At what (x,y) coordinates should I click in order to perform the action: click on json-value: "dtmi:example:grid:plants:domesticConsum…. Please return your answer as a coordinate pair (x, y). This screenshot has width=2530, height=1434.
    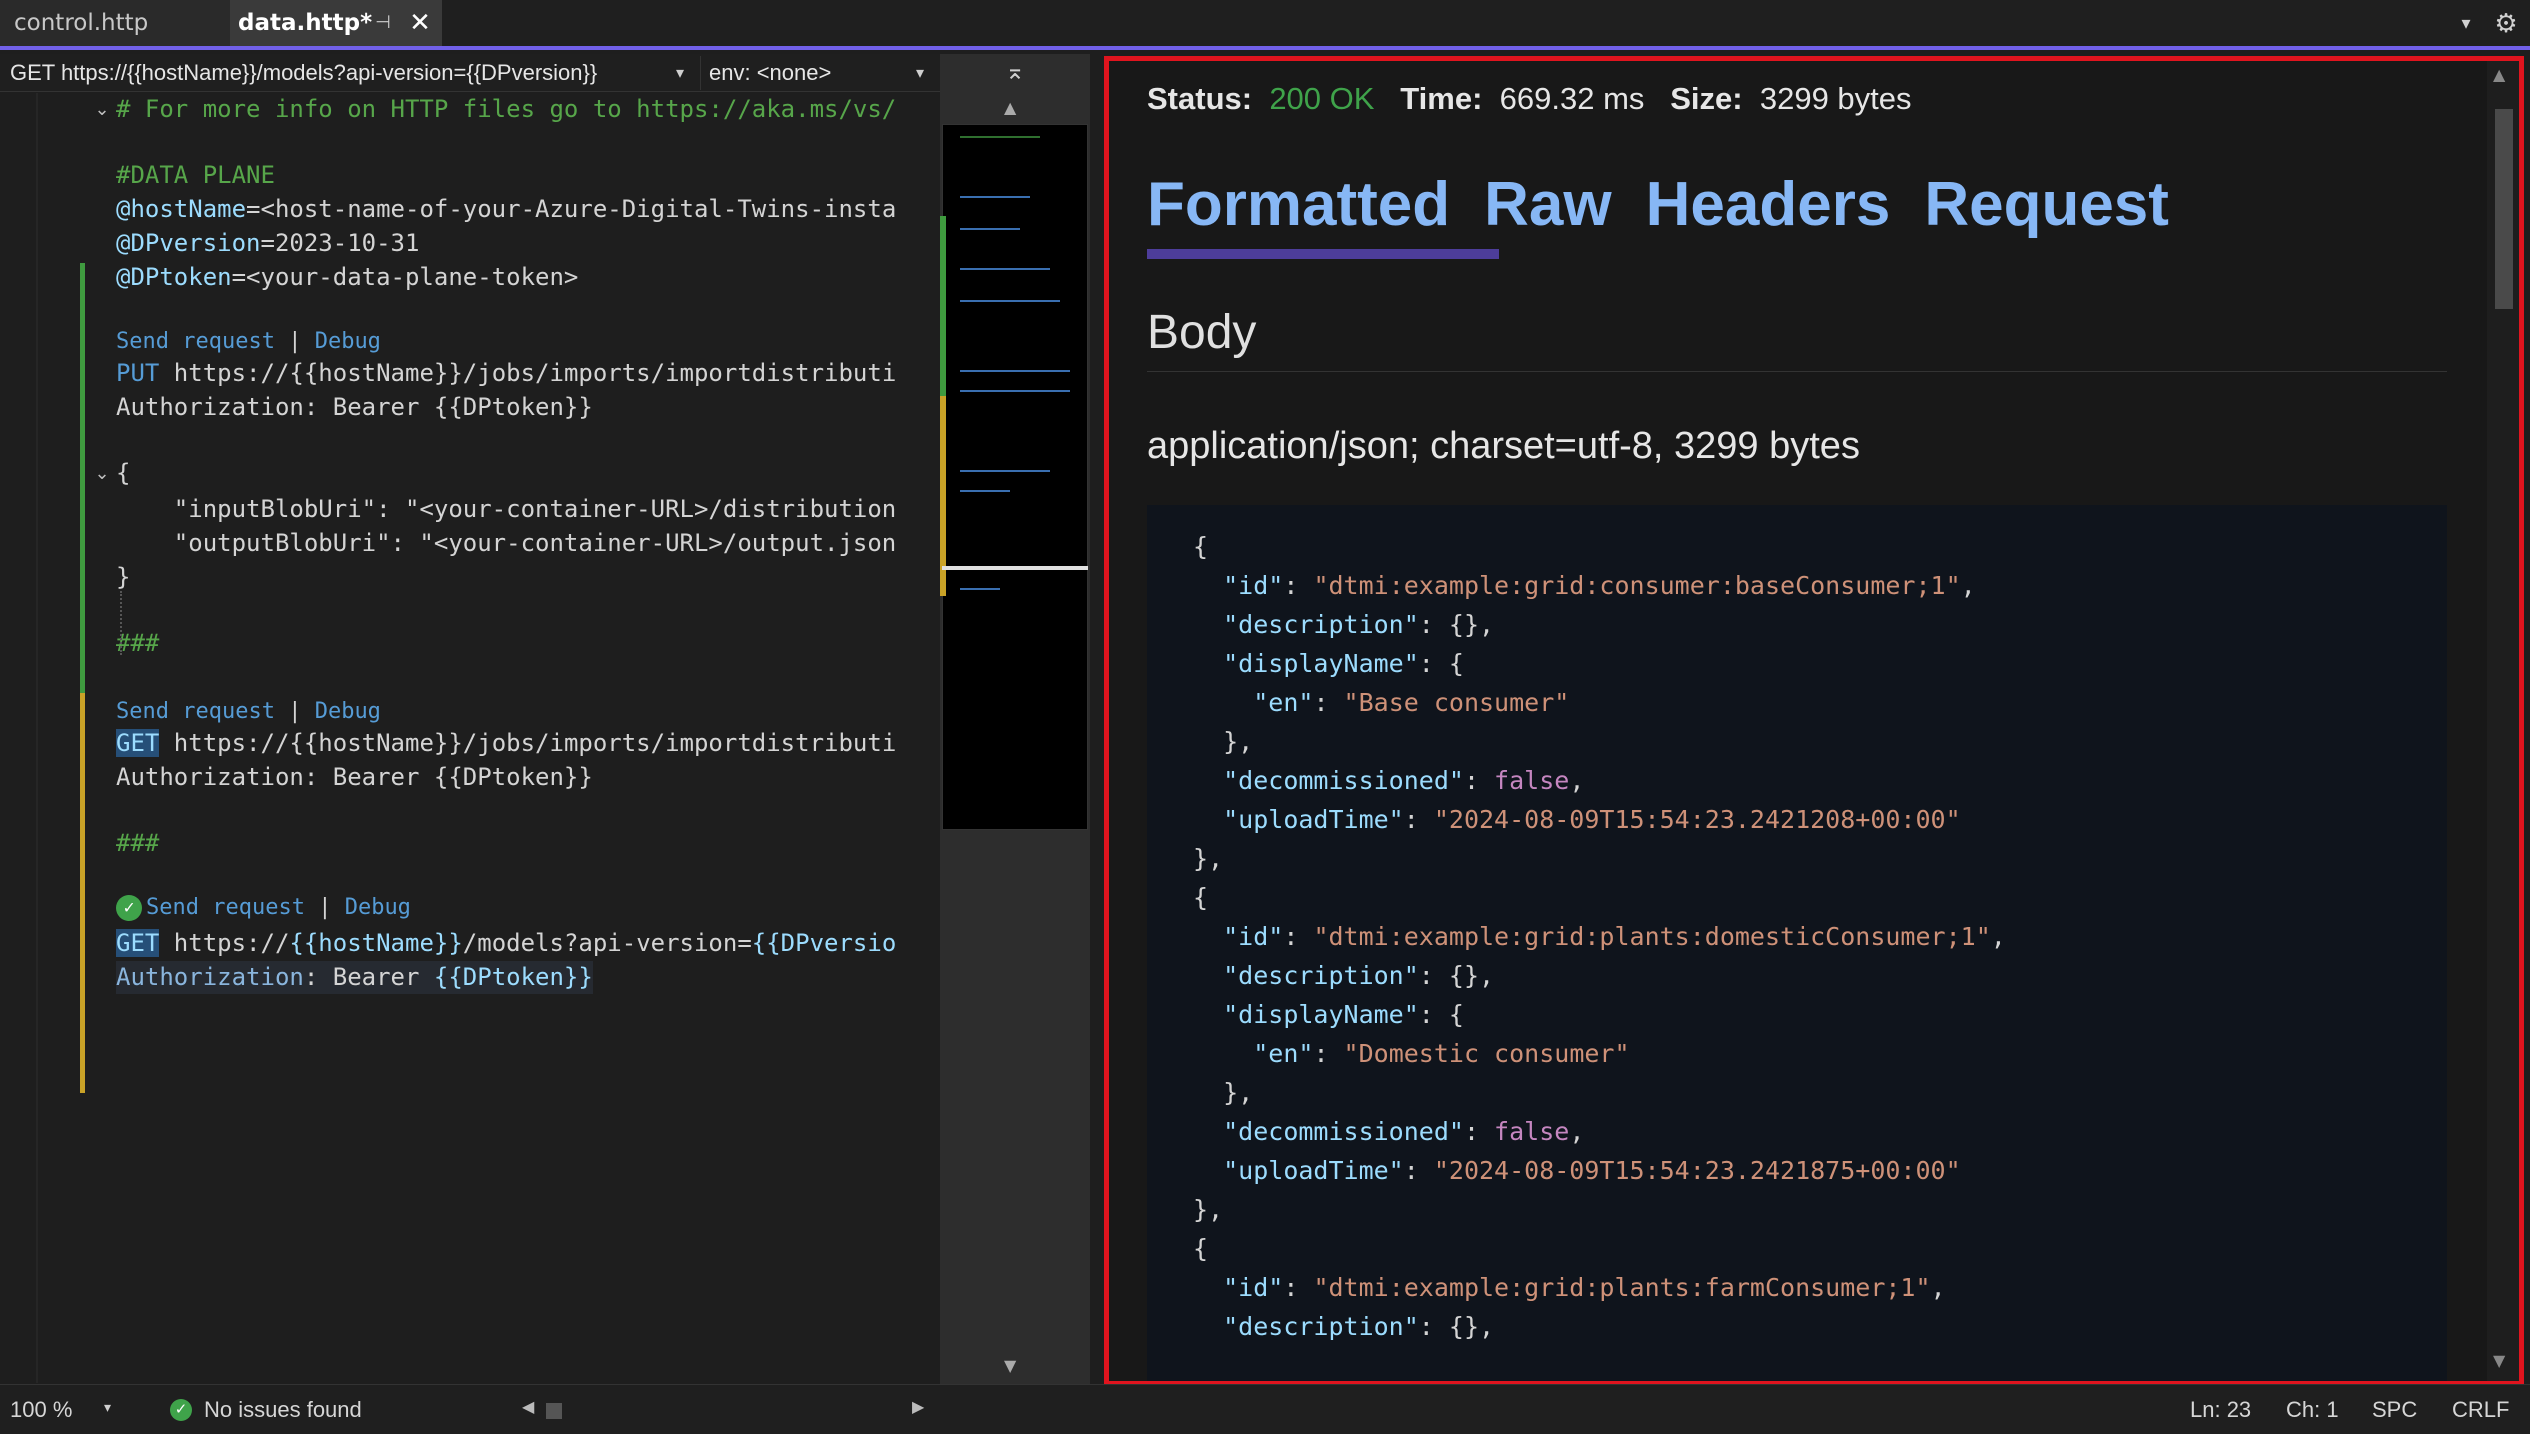
    Looking at the image, I should click on (1652, 936).